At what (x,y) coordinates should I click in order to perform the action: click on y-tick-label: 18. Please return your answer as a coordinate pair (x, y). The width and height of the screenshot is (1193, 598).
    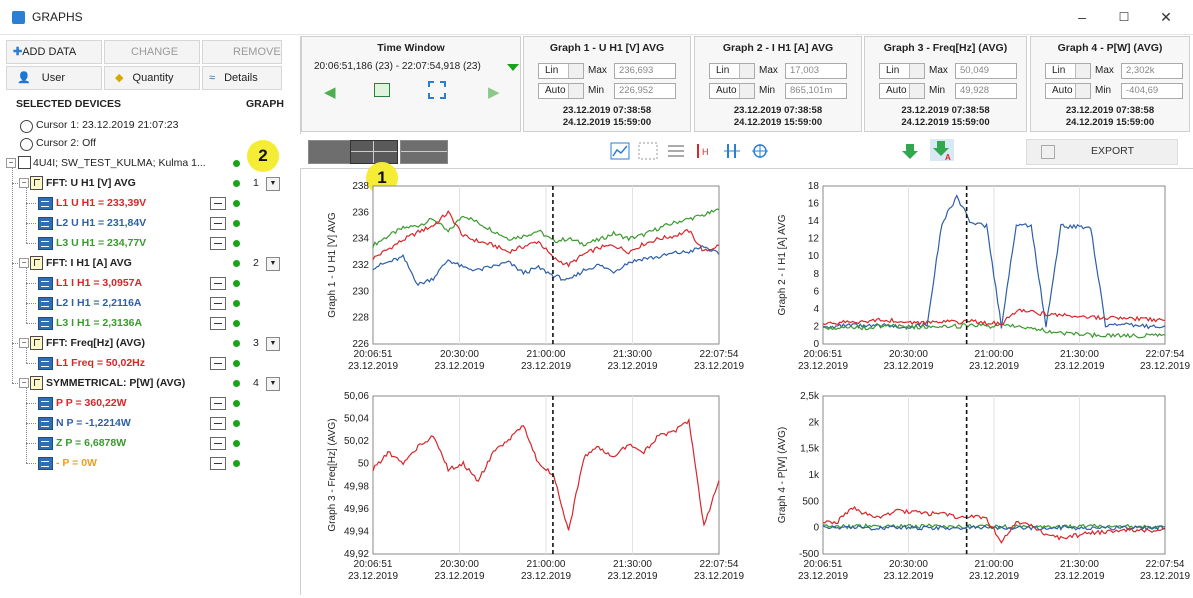
    Looking at the image, I should click on (814, 186).